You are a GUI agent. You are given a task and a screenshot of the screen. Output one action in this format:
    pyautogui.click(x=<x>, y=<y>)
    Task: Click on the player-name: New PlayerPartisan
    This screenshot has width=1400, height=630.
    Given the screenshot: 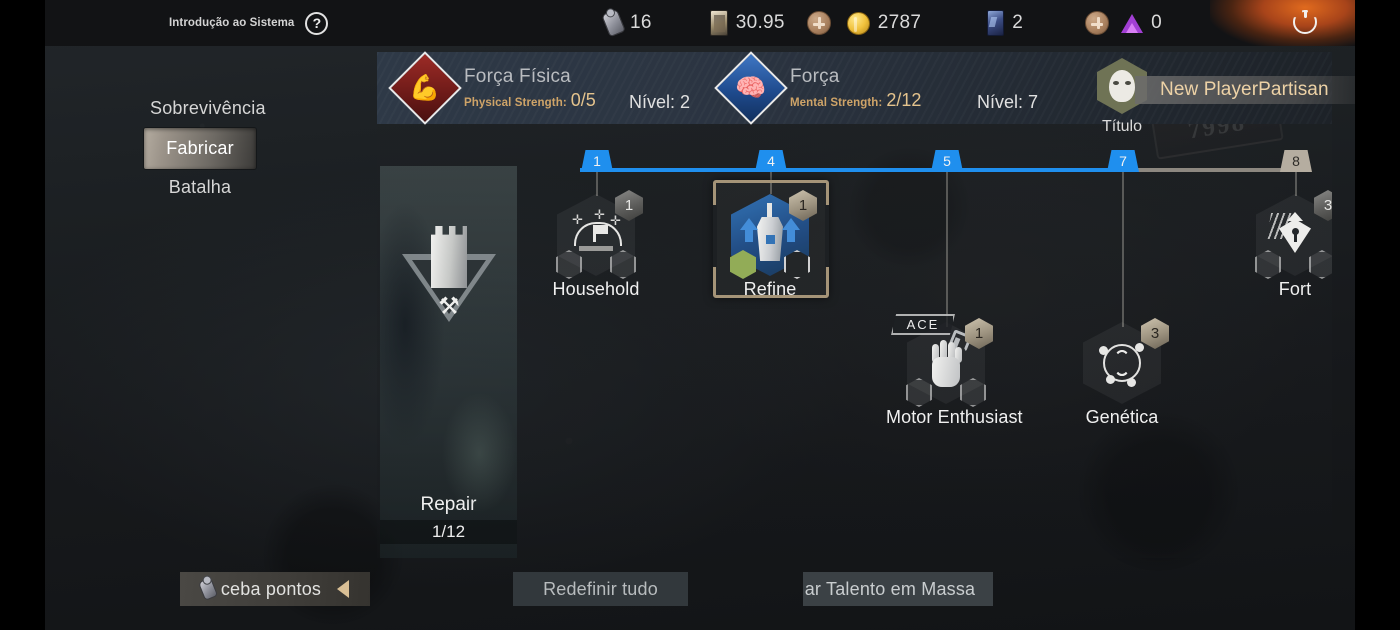 What is the action you would take?
    pyautogui.click(x=1245, y=90)
    